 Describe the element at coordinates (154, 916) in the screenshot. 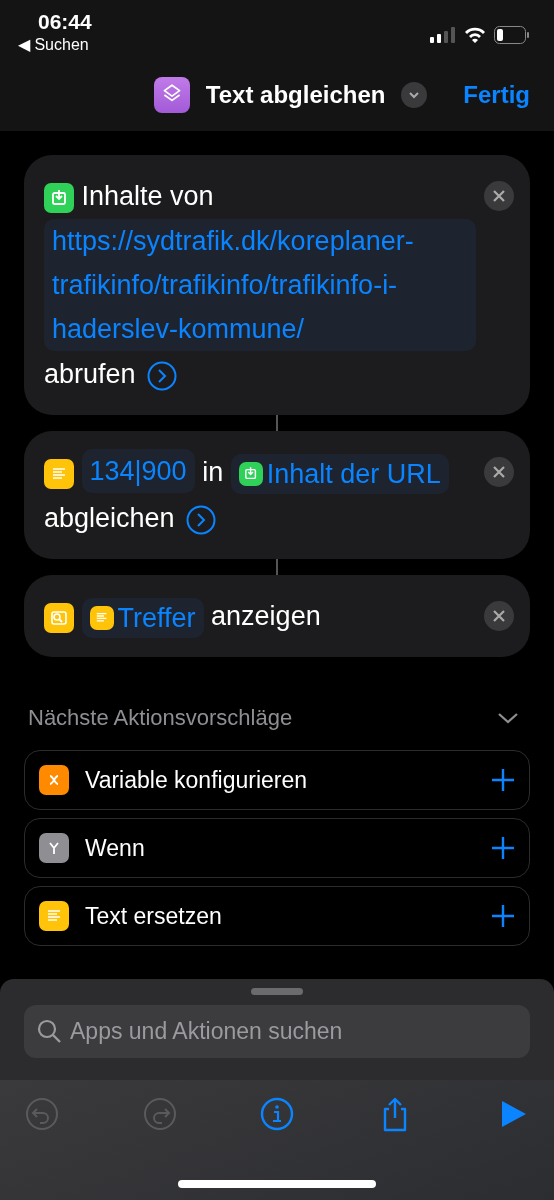

I see `suggestion-label: Text ersetzen` at that location.